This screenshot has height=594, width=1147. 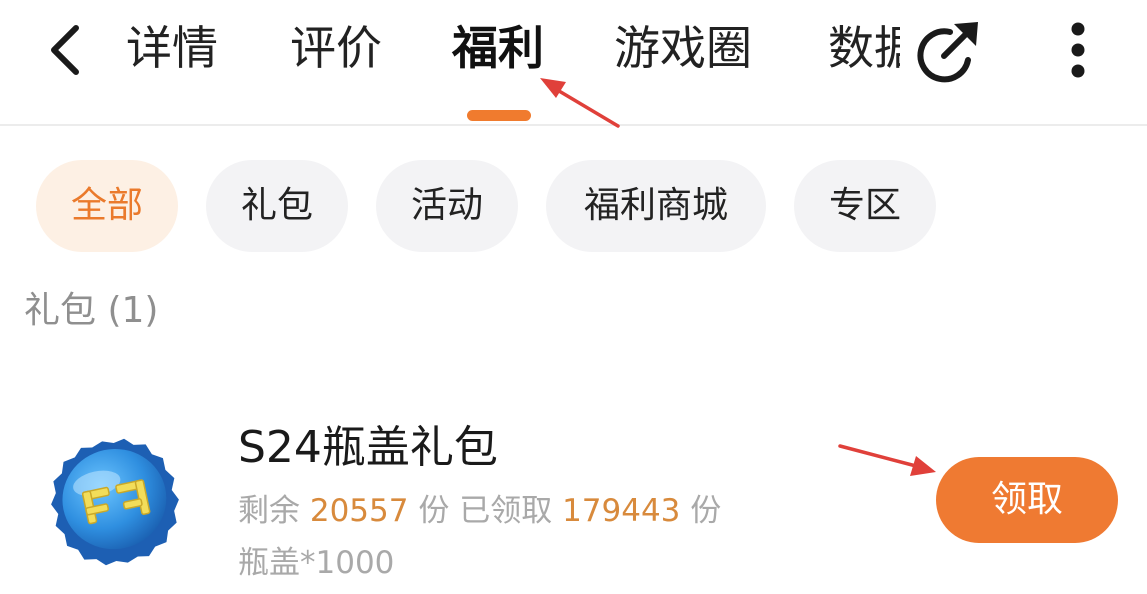 What do you see at coordinates (269, 511) in the screenshot?
I see `remaining-label: 剩余` at bounding box center [269, 511].